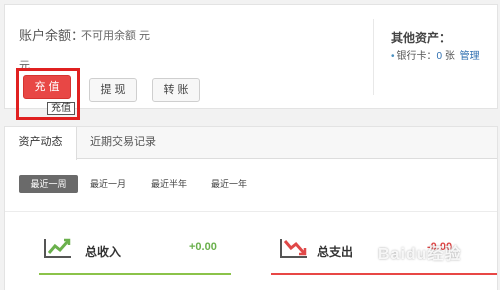 This screenshot has width=500, height=290. Describe the element at coordinates (449, 56) in the screenshot. I see `bank-card-unit: 张` at that location.